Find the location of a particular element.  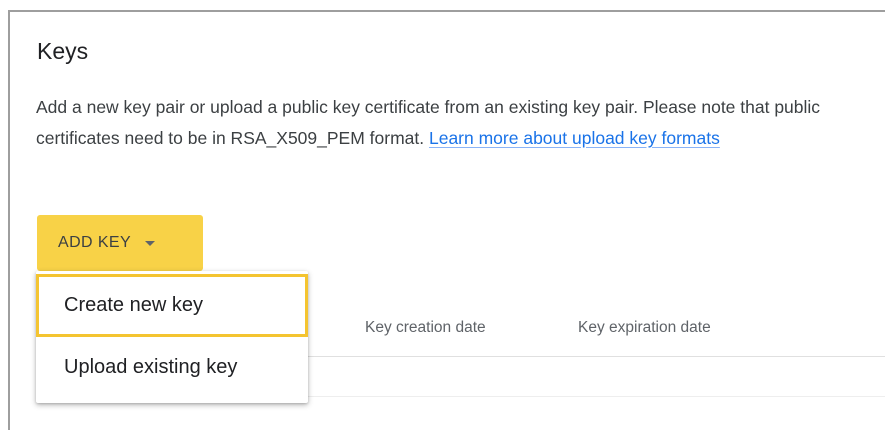

add-key-button: ADD KEY is located at coordinates (120, 243).